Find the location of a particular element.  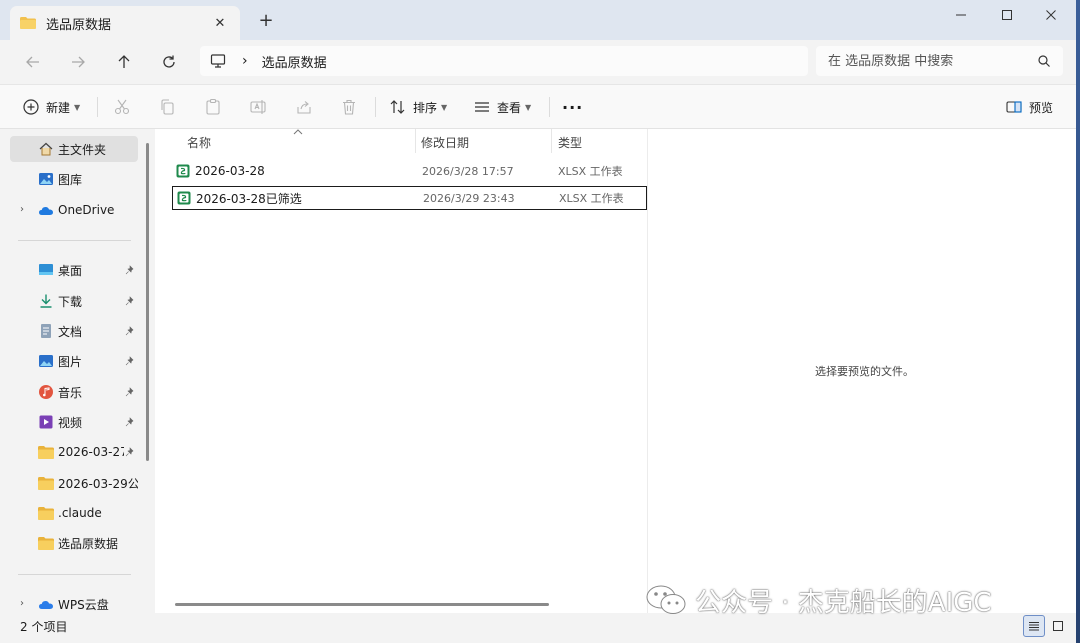

close-icon is located at coordinates (1051, 15).